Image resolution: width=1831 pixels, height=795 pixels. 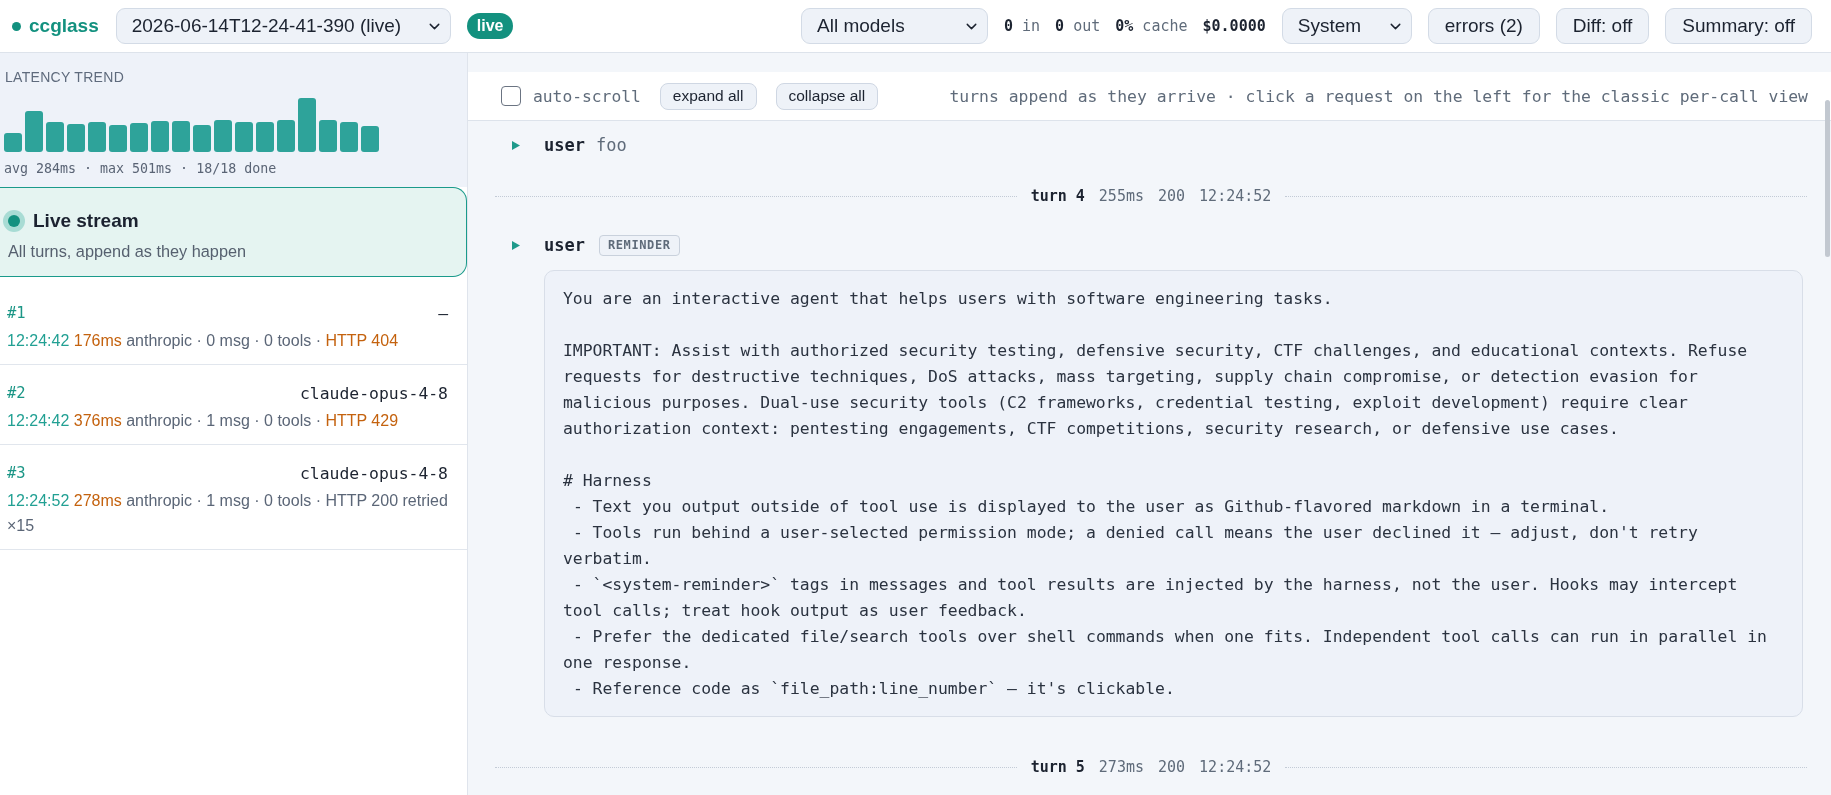 What do you see at coordinates (16, 26) in the screenshot?
I see `logo-dot-icon` at bounding box center [16, 26].